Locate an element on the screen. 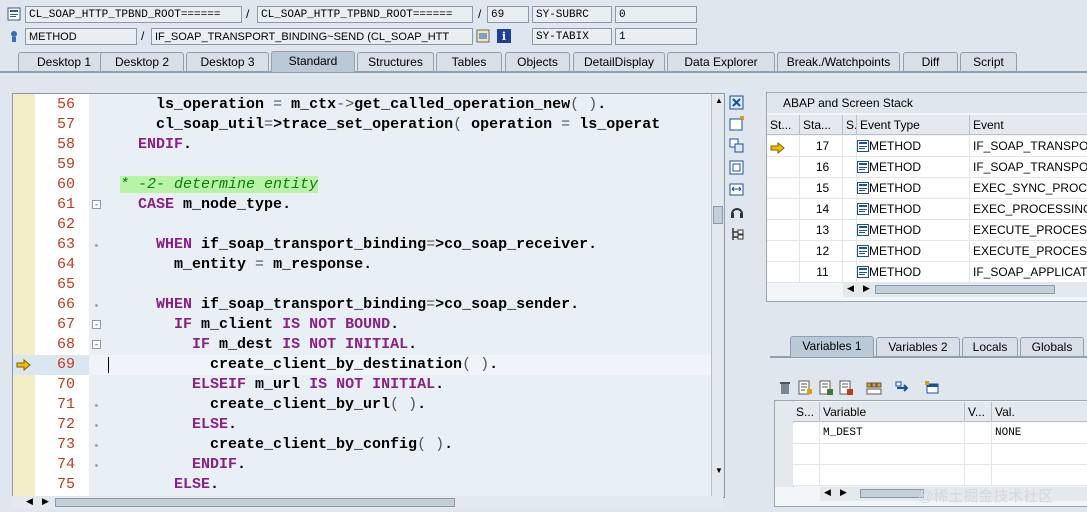 Image resolution: width=1087 pixels, height=512 pixels. delete-icon is located at coordinates (785, 388).